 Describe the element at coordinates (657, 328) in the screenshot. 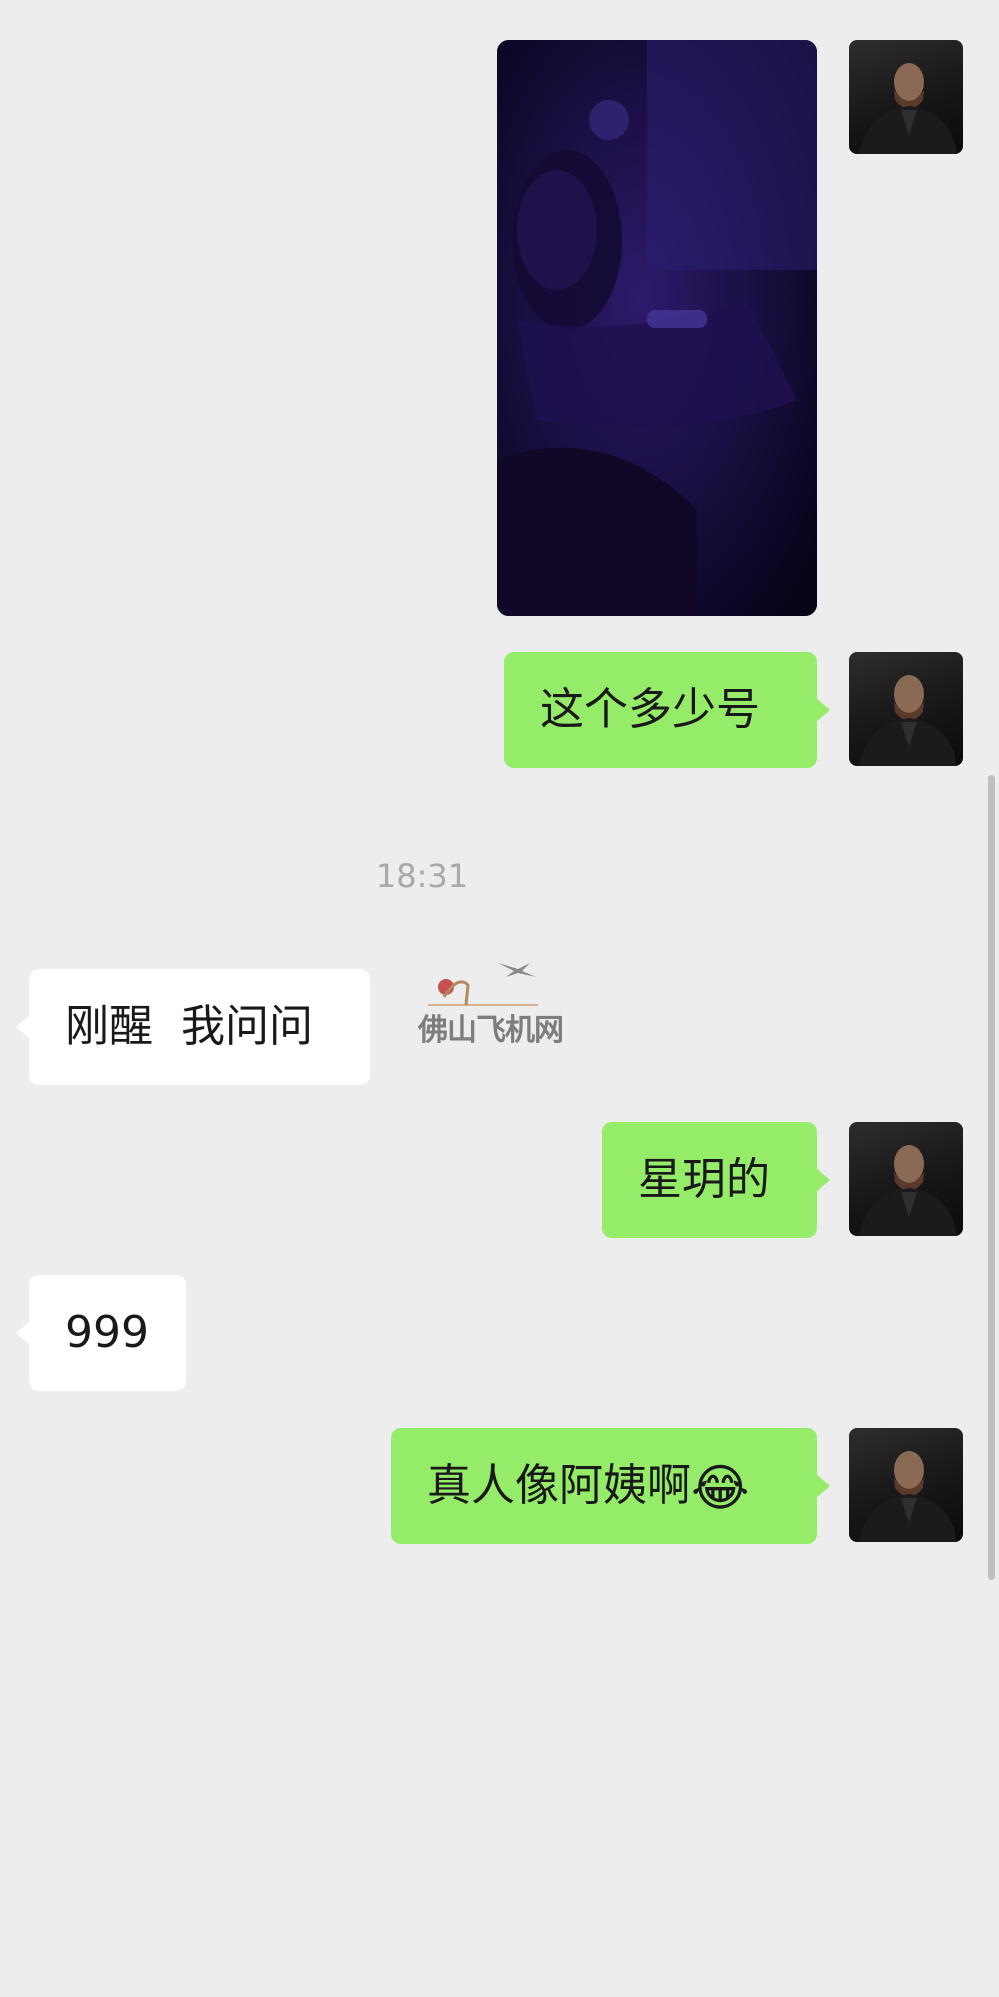

I see `chat-photo-message` at that location.